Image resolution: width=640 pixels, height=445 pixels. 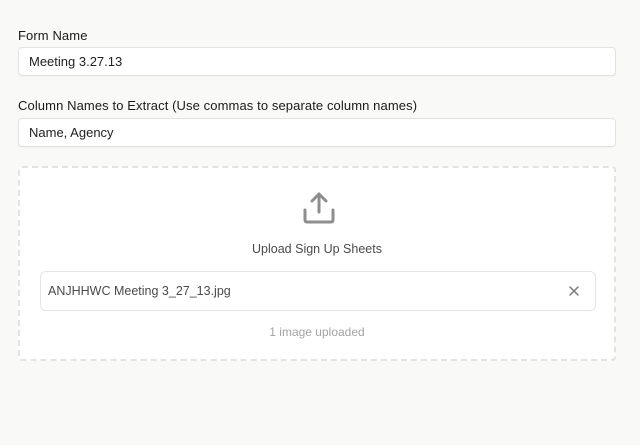 I want to click on remove-file-button, so click(x=574, y=291).